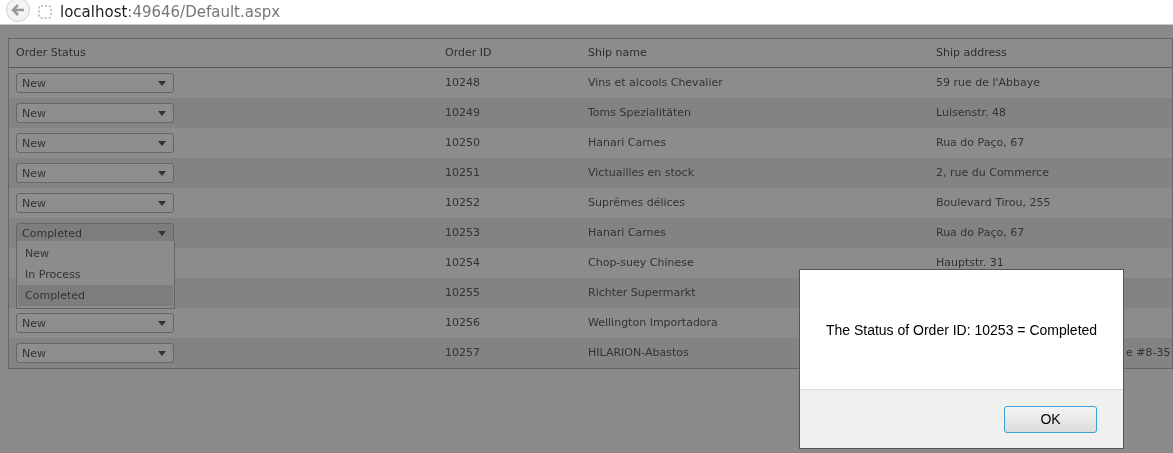 This screenshot has width=1173, height=453. What do you see at coordinates (468, 53) in the screenshot?
I see `column-header: Order ID` at bounding box center [468, 53].